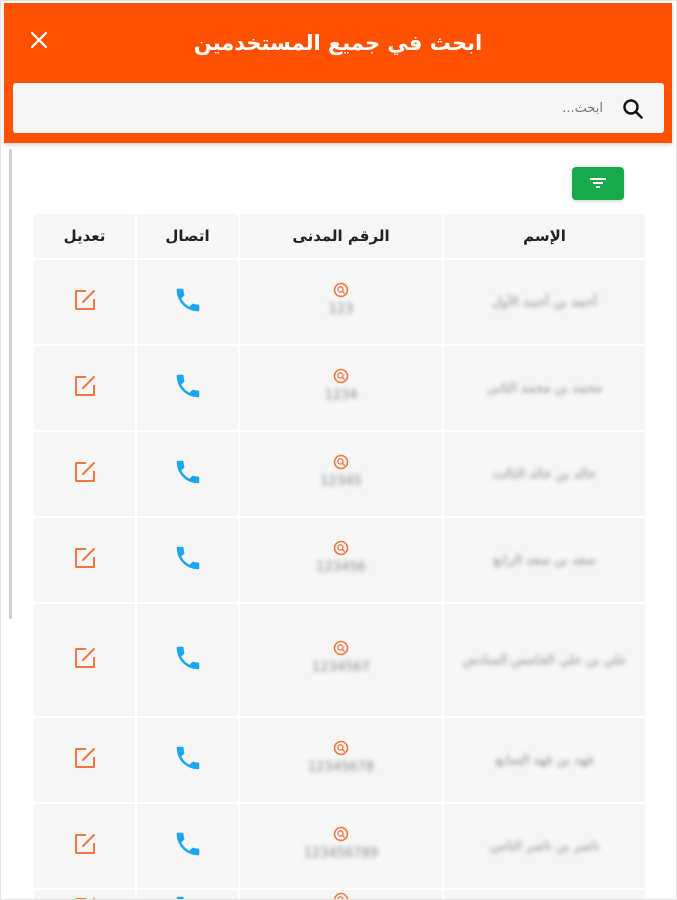 The height and width of the screenshot is (900, 677). I want to click on column-header-call: اتصال, so click(187, 236).